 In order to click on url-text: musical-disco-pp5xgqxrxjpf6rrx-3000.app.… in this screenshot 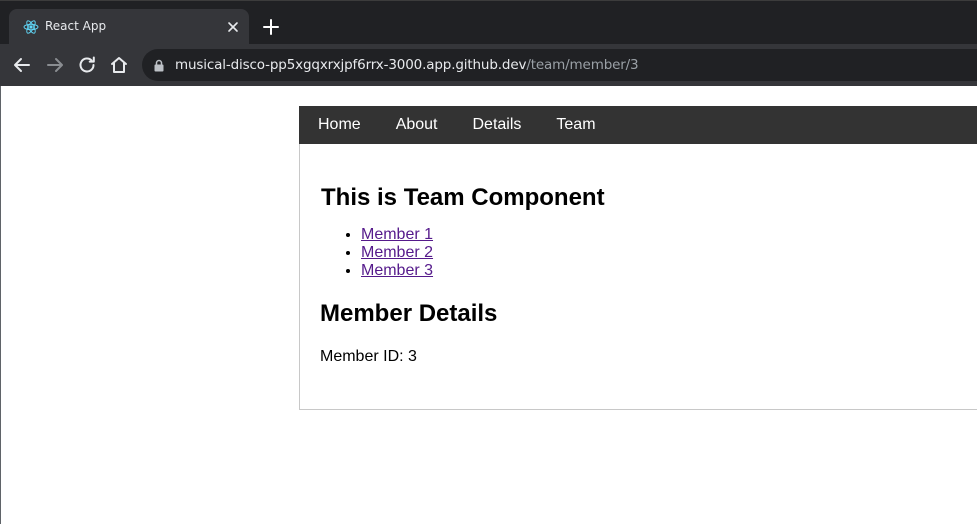, I will do `click(407, 65)`.